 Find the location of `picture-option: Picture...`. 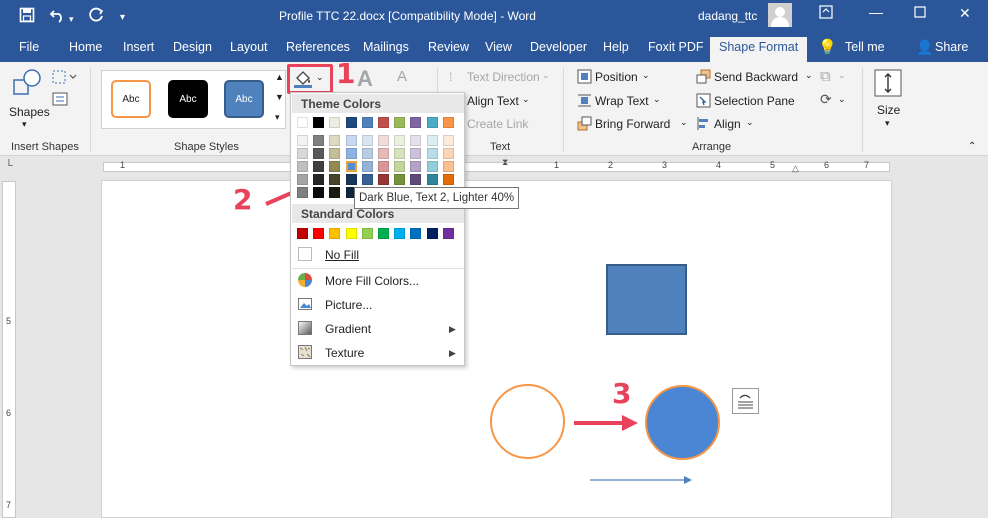

picture-option: Picture... is located at coordinates (348, 305).